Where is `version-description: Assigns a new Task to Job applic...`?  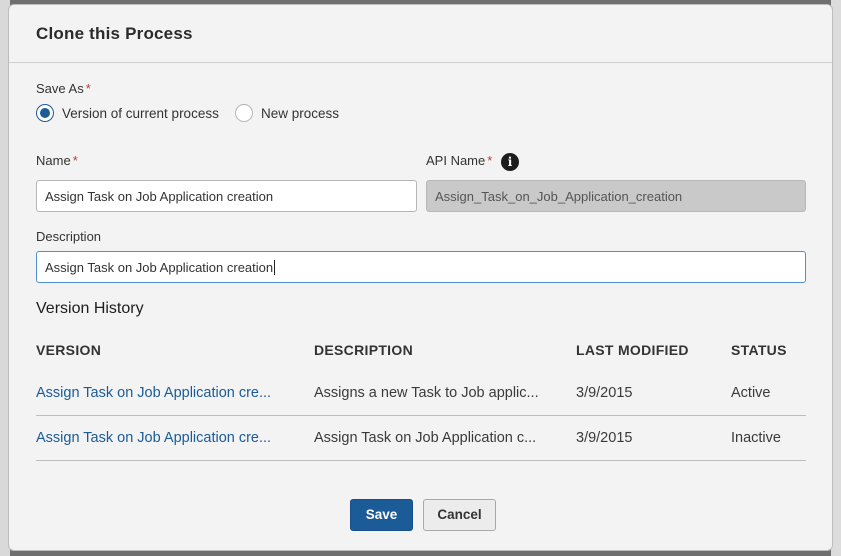
version-description: Assigns a new Task to Job applic... is located at coordinates (426, 393).